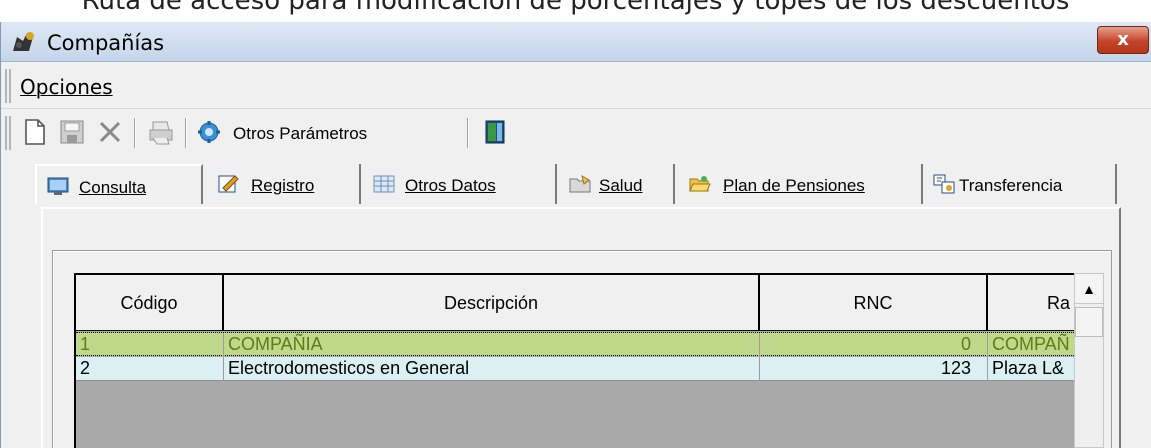 The height and width of the screenshot is (448, 1151). Describe the element at coordinates (492, 369) in the screenshot. I see `cell-descripcion: Electrodomesticos en General` at that location.